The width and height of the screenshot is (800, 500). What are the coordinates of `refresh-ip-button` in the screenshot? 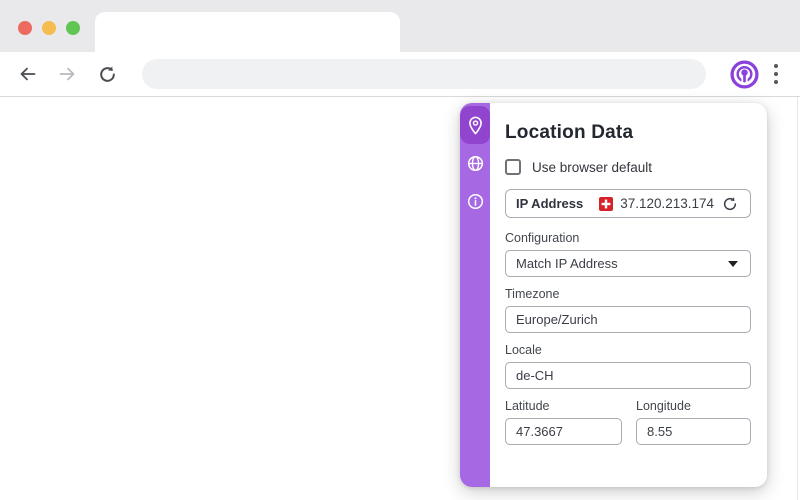 It's located at (730, 204).